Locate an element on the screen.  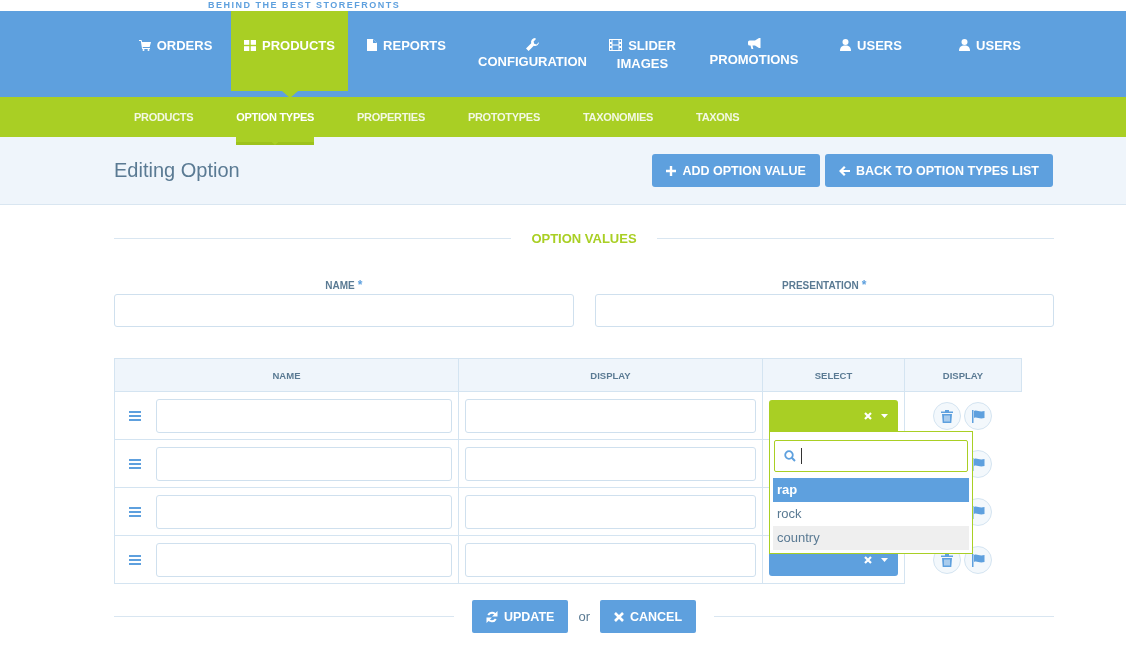
field-label: PRESENTATION is located at coordinates (820, 285).